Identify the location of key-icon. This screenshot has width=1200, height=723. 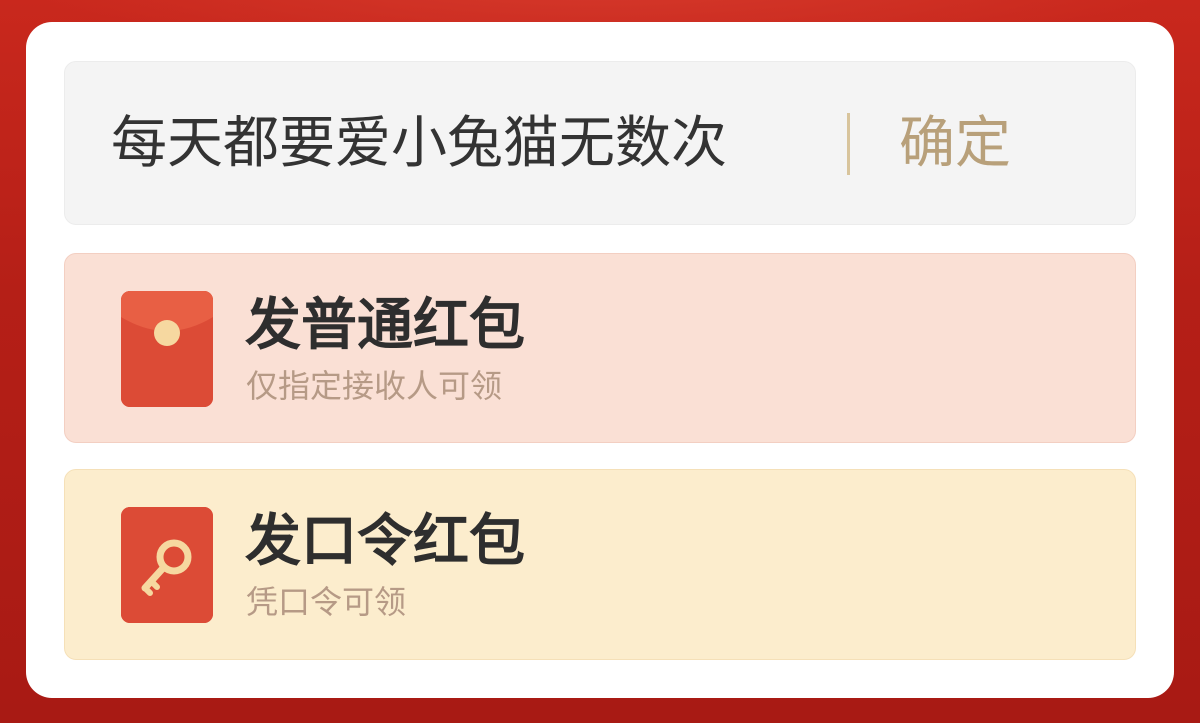
(167, 565).